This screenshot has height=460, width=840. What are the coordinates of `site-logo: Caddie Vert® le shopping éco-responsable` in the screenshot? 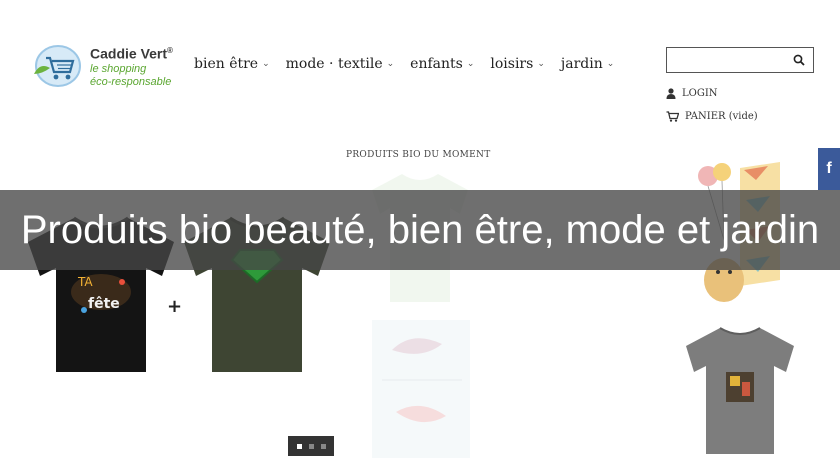 It's located at (105, 67).